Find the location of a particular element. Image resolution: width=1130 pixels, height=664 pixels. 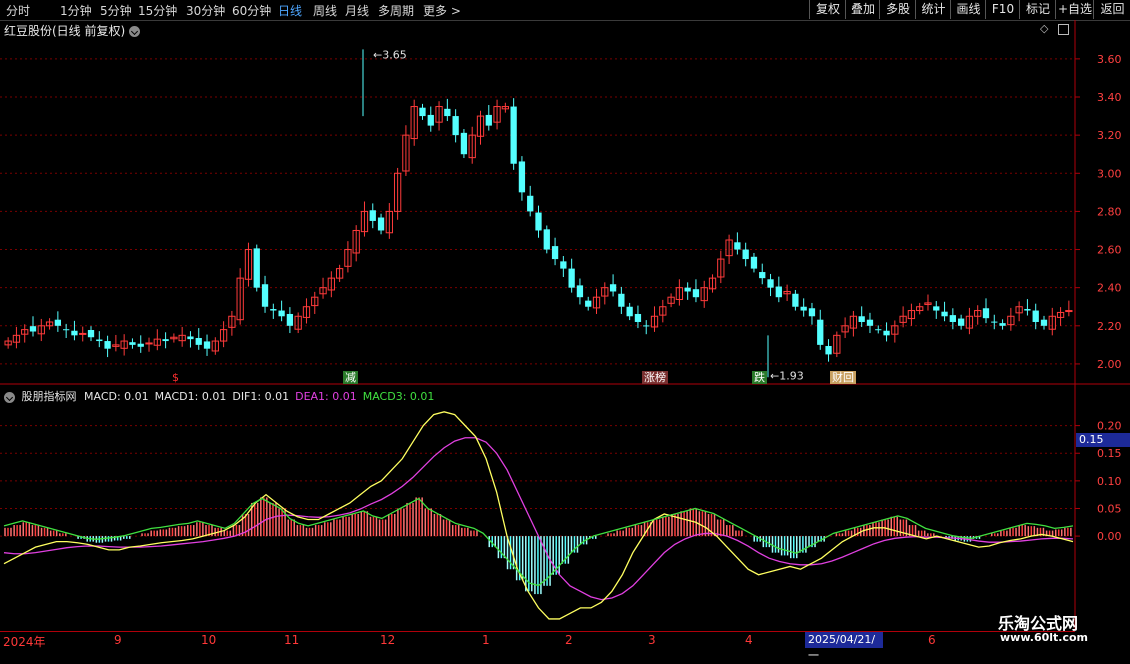

date-tick: 6 is located at coordinates (932, 640).